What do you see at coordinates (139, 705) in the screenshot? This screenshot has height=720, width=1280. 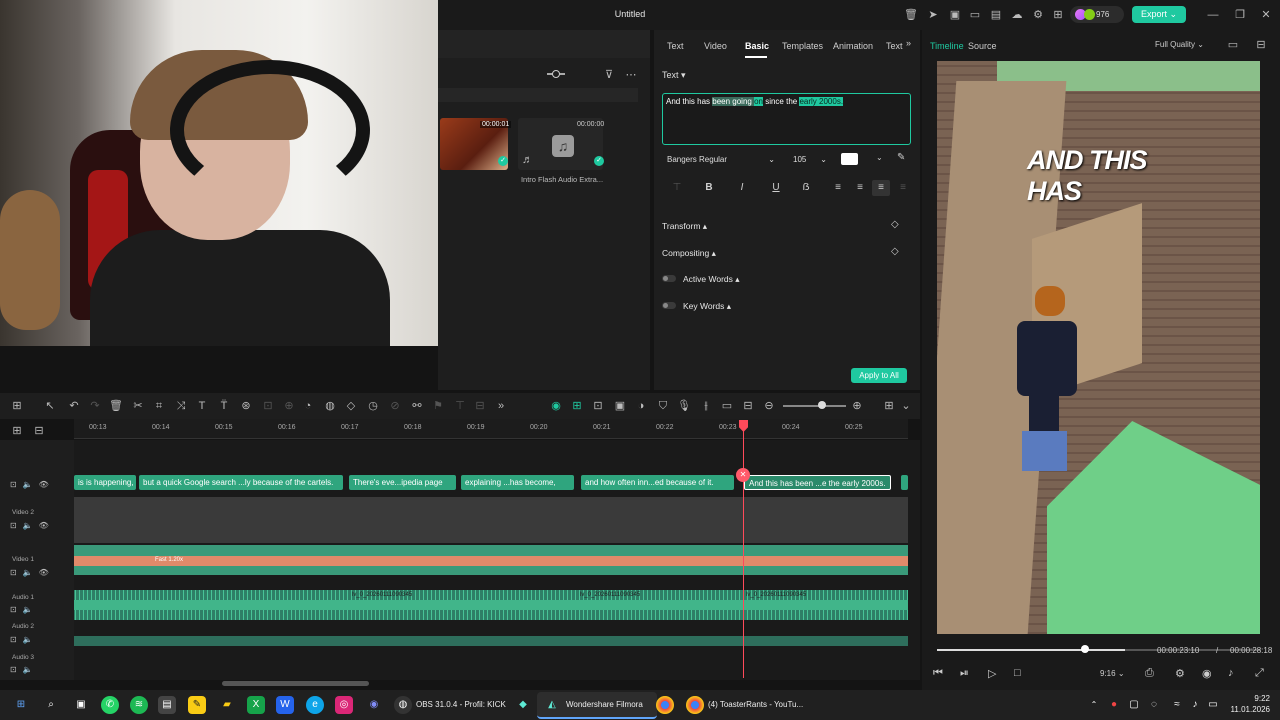 I see `spotify-icon: ≋` at bounding box center [139, 705].